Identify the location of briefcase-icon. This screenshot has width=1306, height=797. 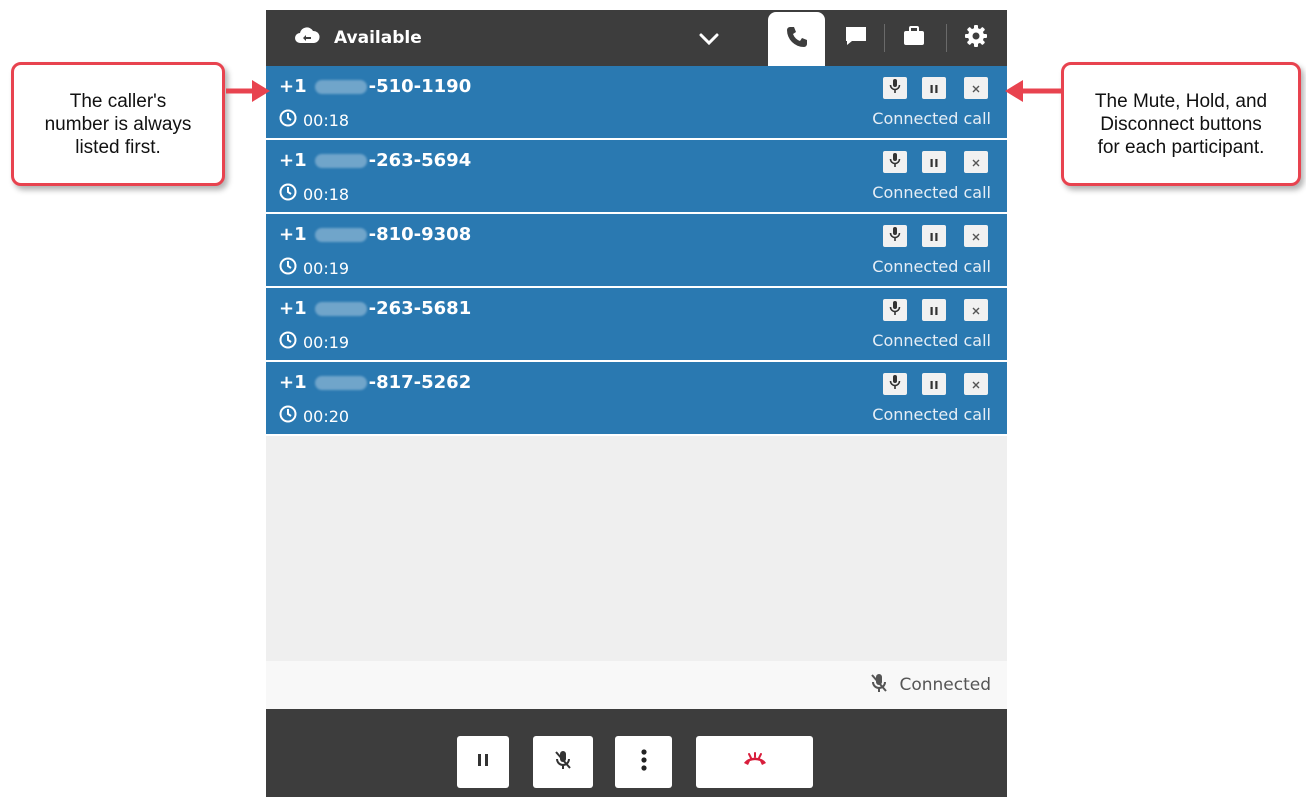
(914, 38).